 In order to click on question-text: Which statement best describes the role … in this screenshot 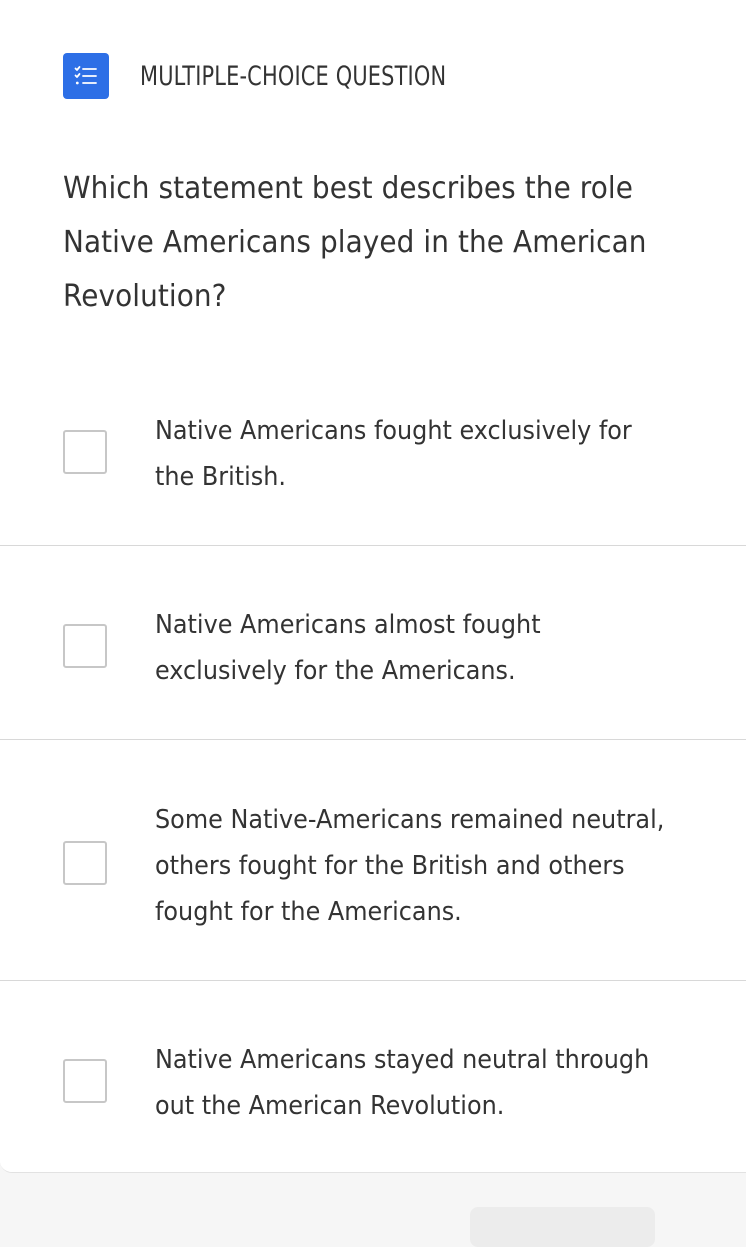, I will do `click(355, 242)`.